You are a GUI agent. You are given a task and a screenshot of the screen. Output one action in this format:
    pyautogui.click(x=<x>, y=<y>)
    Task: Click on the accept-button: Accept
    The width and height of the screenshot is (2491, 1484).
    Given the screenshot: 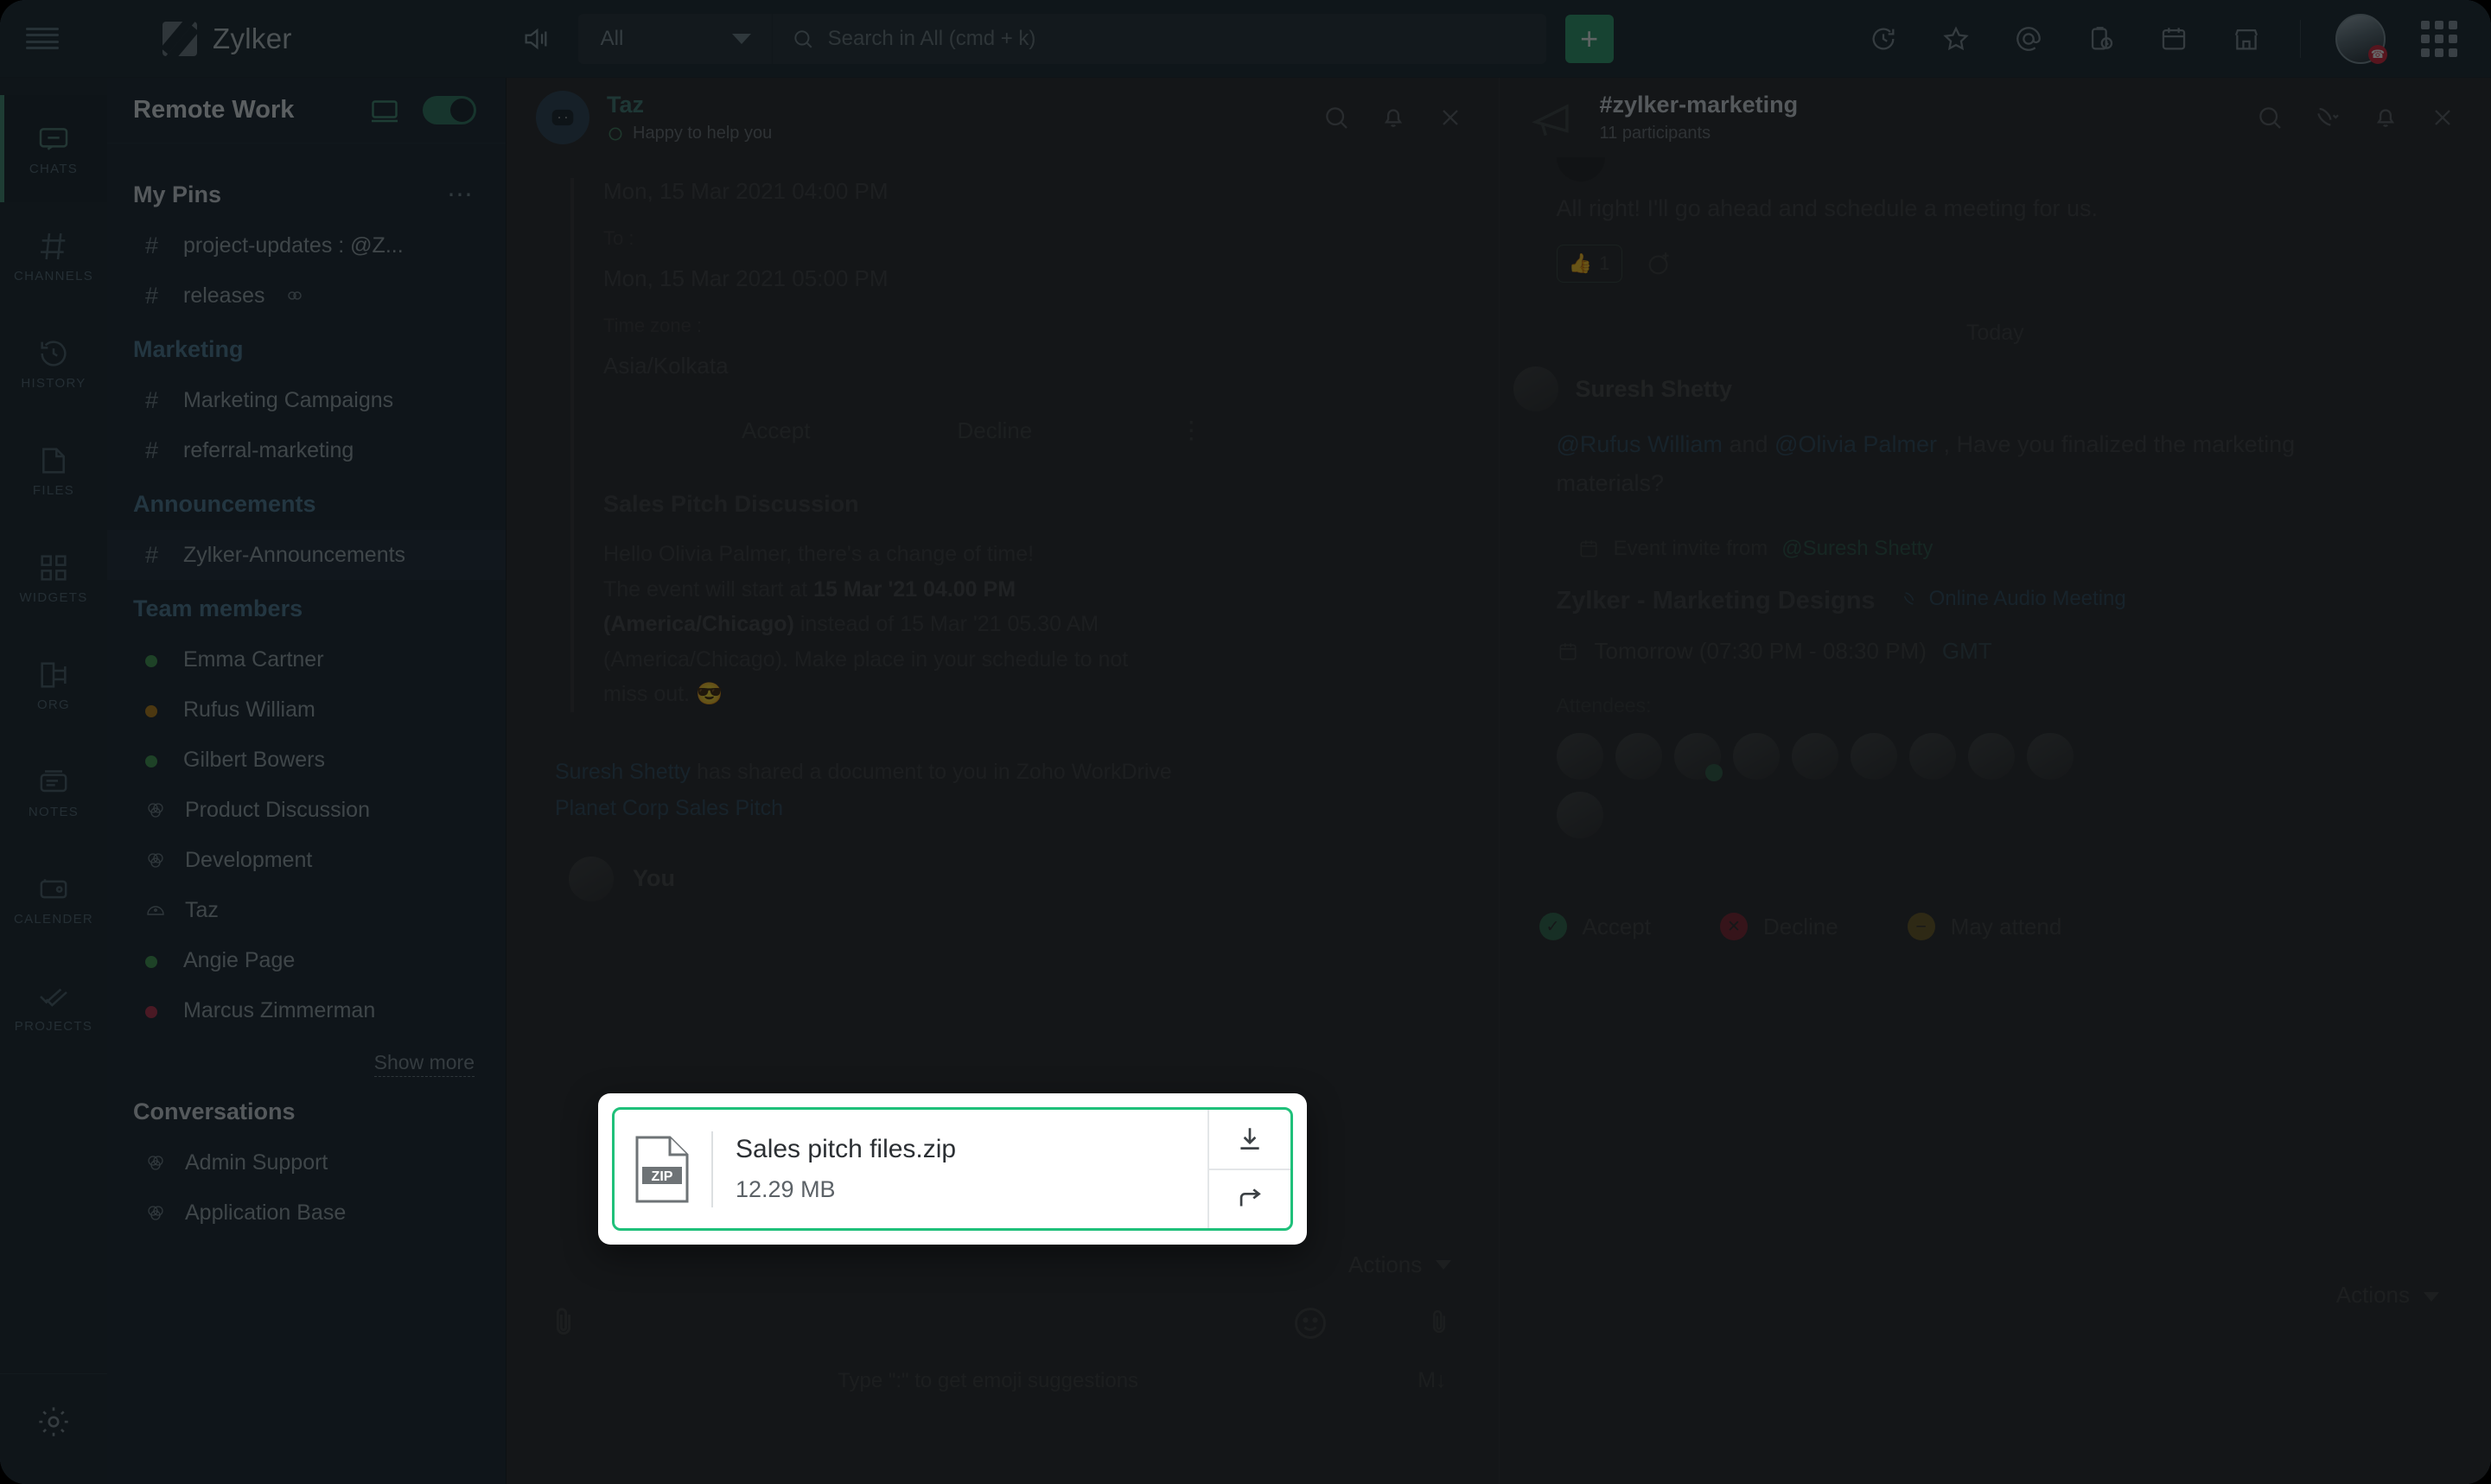 What is the action you would take?
    pyautogui.click(x=776, y=430)
    